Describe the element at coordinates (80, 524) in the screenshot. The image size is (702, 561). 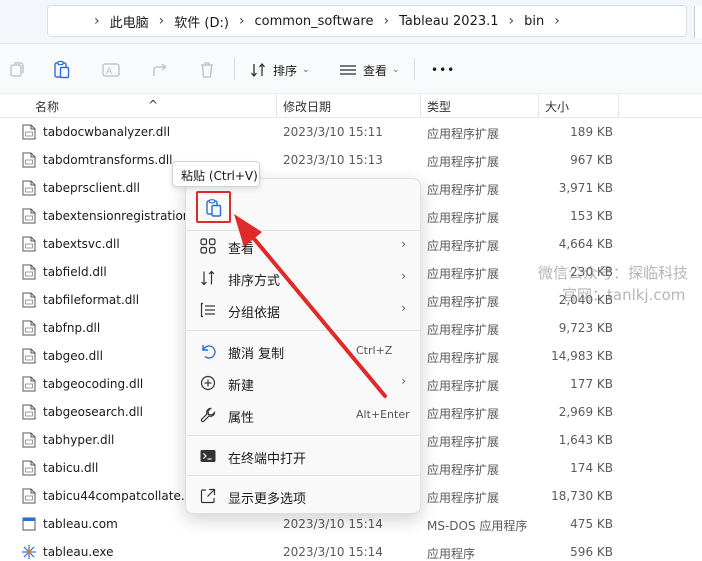
I see `file-name: tableau.com` at that location.